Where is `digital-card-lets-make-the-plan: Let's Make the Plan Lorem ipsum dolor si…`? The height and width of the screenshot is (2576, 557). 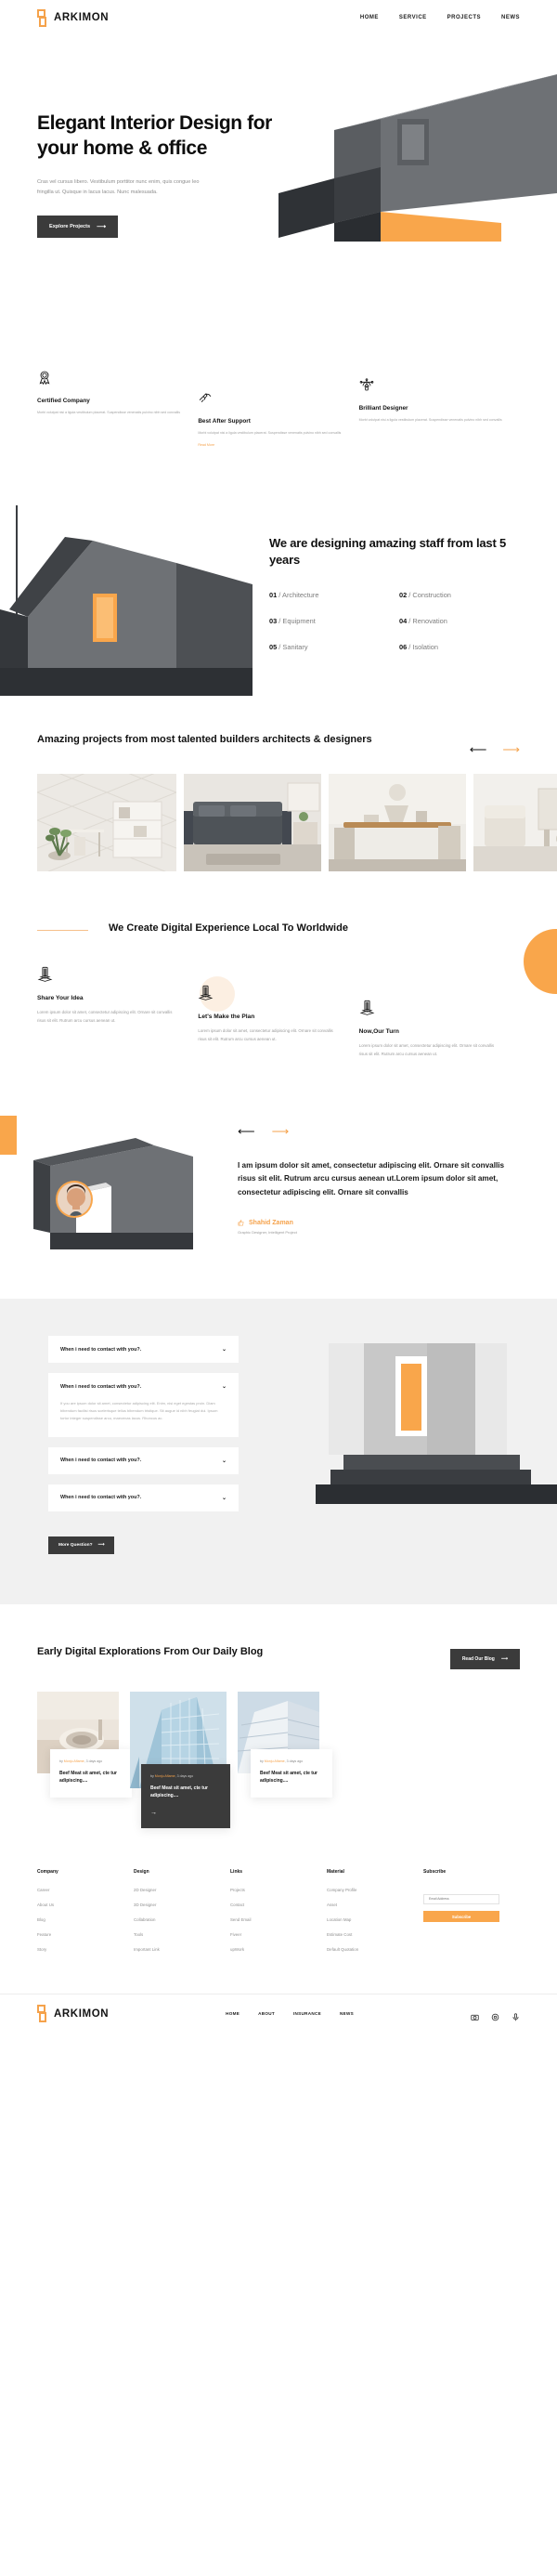 digital-card-lets-make-the-plan: Let's Make the Plan Lorem ipsum dolor si… is located at coordinates (278, 1013).